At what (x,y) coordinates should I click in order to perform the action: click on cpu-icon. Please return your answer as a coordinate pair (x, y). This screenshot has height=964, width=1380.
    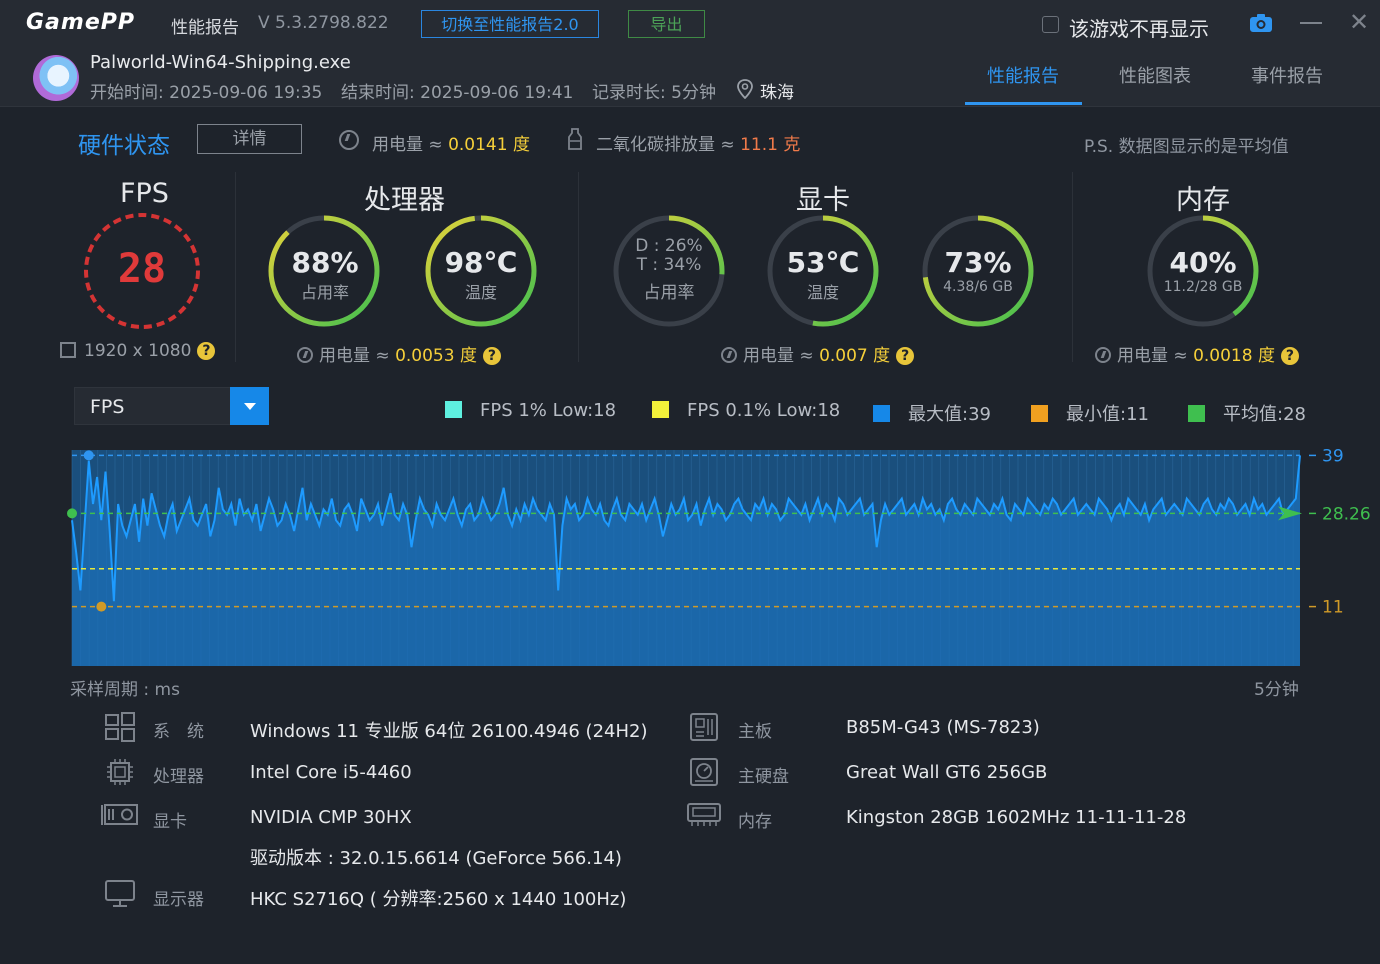
    Looking at the image, I should click on (120, 772).